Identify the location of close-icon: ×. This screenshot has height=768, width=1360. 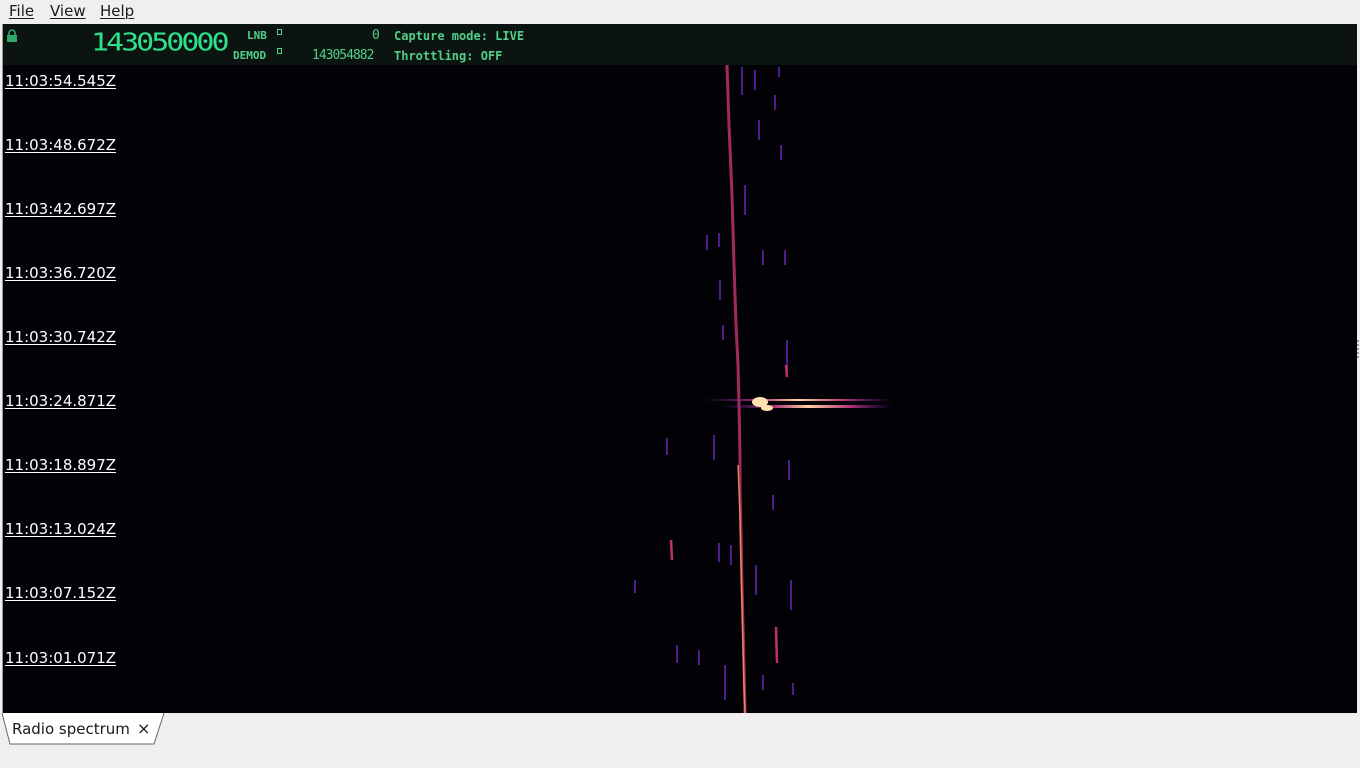
(143, 728).